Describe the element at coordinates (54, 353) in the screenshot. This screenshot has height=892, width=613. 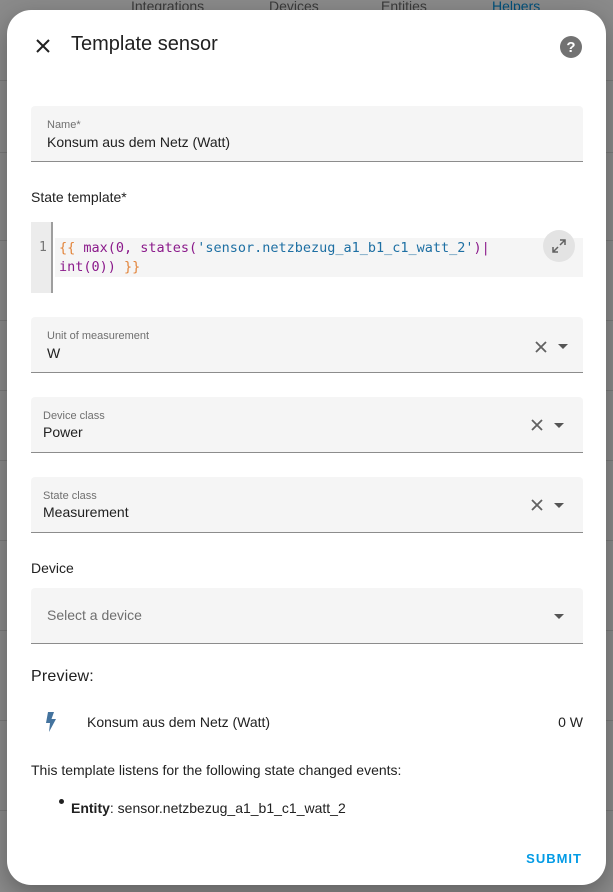
I see `unit-of-measurement-value: W` at that location.